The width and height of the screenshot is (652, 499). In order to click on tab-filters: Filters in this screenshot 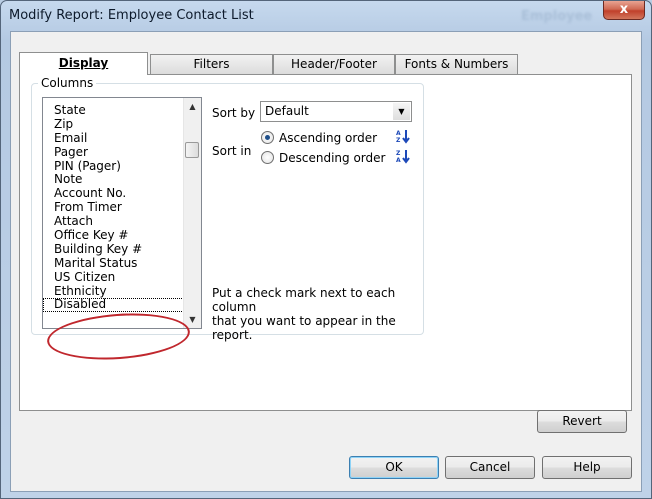, I will do `click(211, 64)`.